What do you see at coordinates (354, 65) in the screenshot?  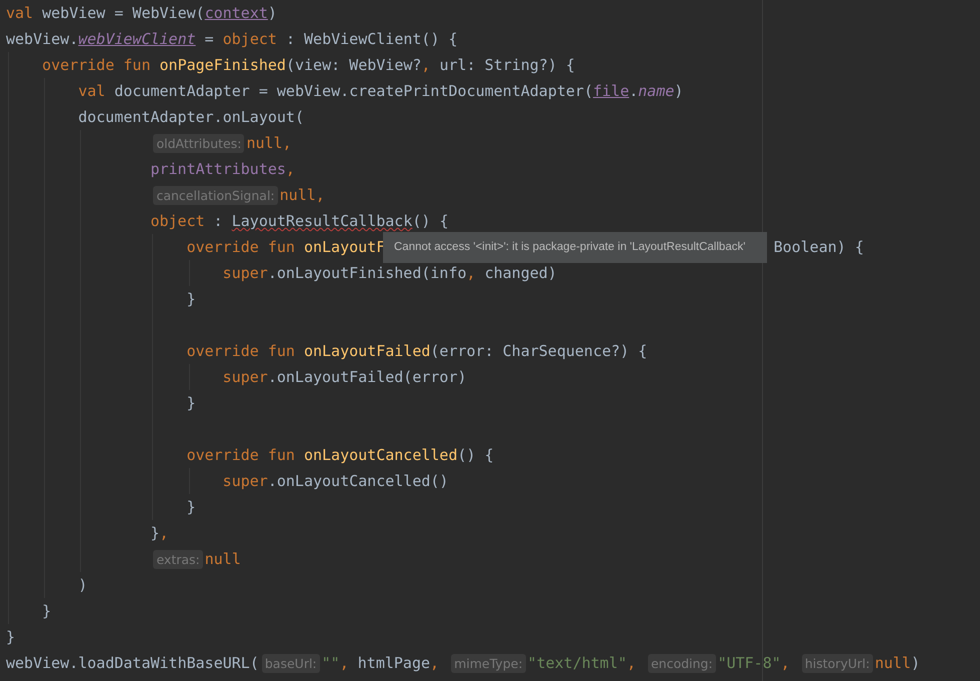 I see `code-text: (view: WebView?` at bounding box center [354, 65].